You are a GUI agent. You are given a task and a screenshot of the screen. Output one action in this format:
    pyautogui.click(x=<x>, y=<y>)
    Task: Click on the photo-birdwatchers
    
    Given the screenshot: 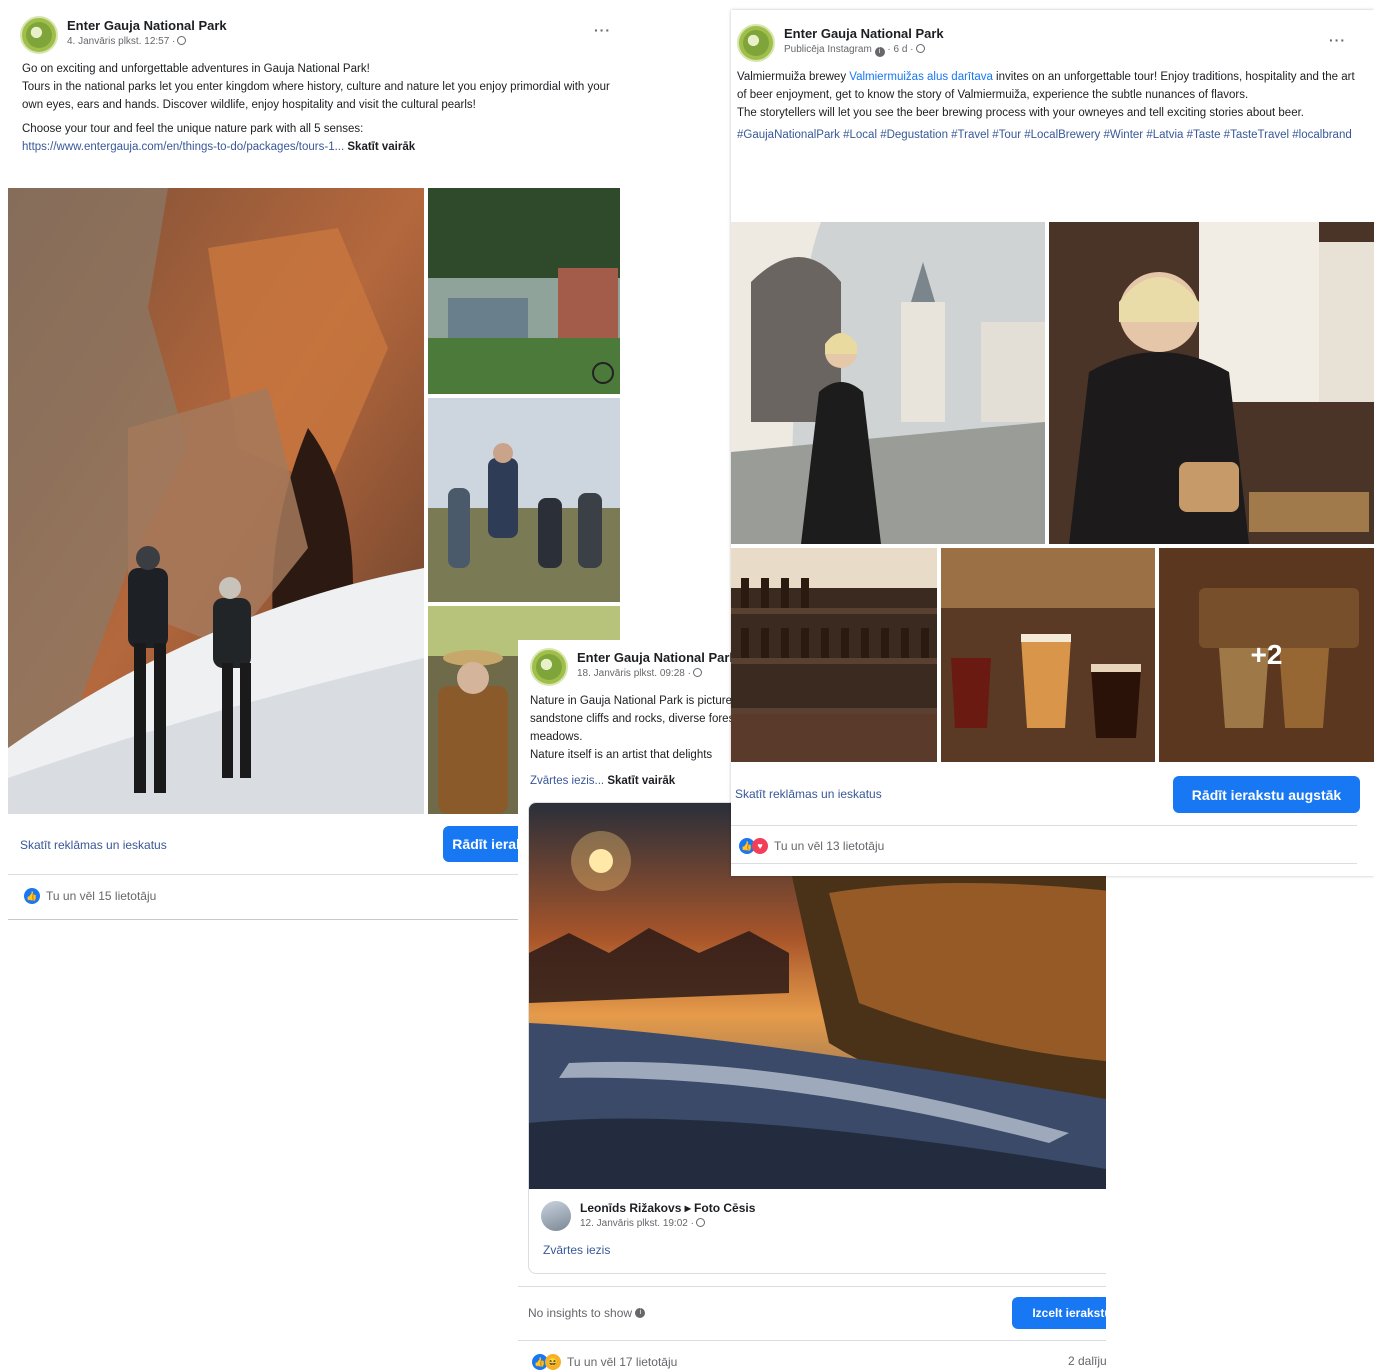 What is the action you would take?
    pyautogui.click(x=524, y=500)
    